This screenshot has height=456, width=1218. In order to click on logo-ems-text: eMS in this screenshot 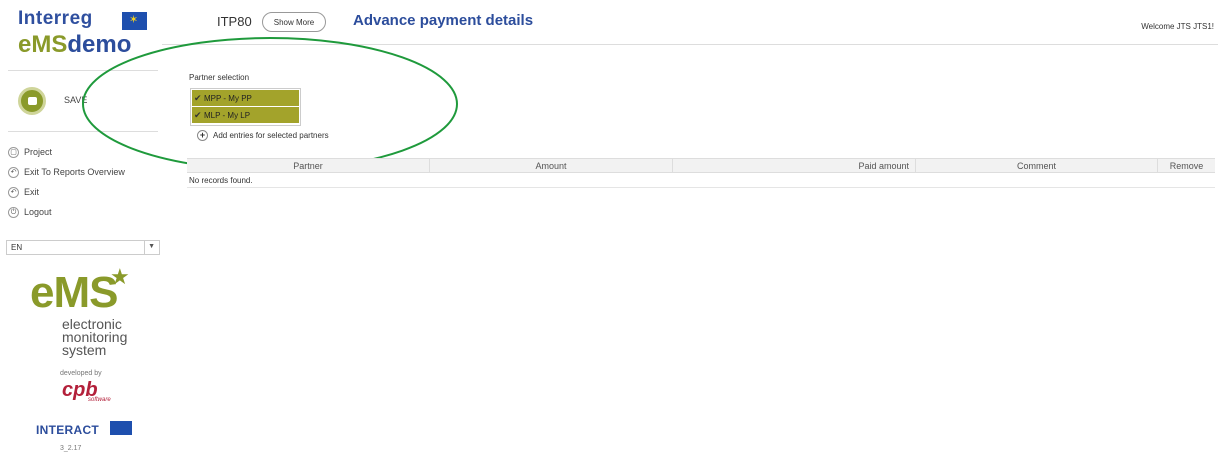, I will do `click(43, 44)`.